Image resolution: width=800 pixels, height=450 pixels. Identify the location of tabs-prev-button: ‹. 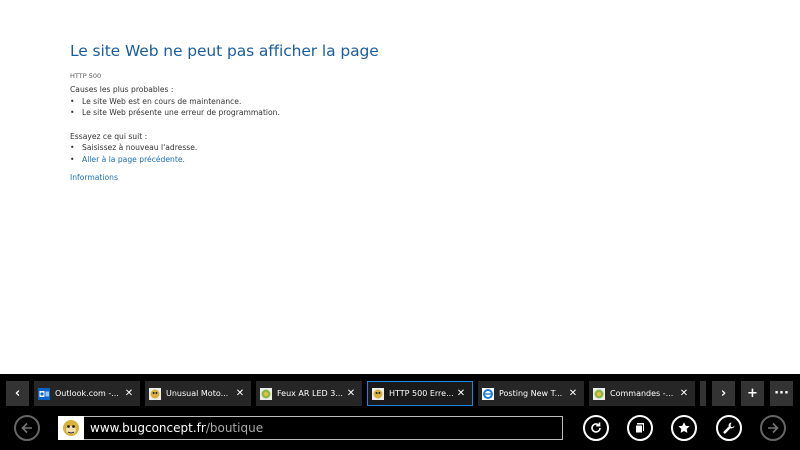
(17, 393).